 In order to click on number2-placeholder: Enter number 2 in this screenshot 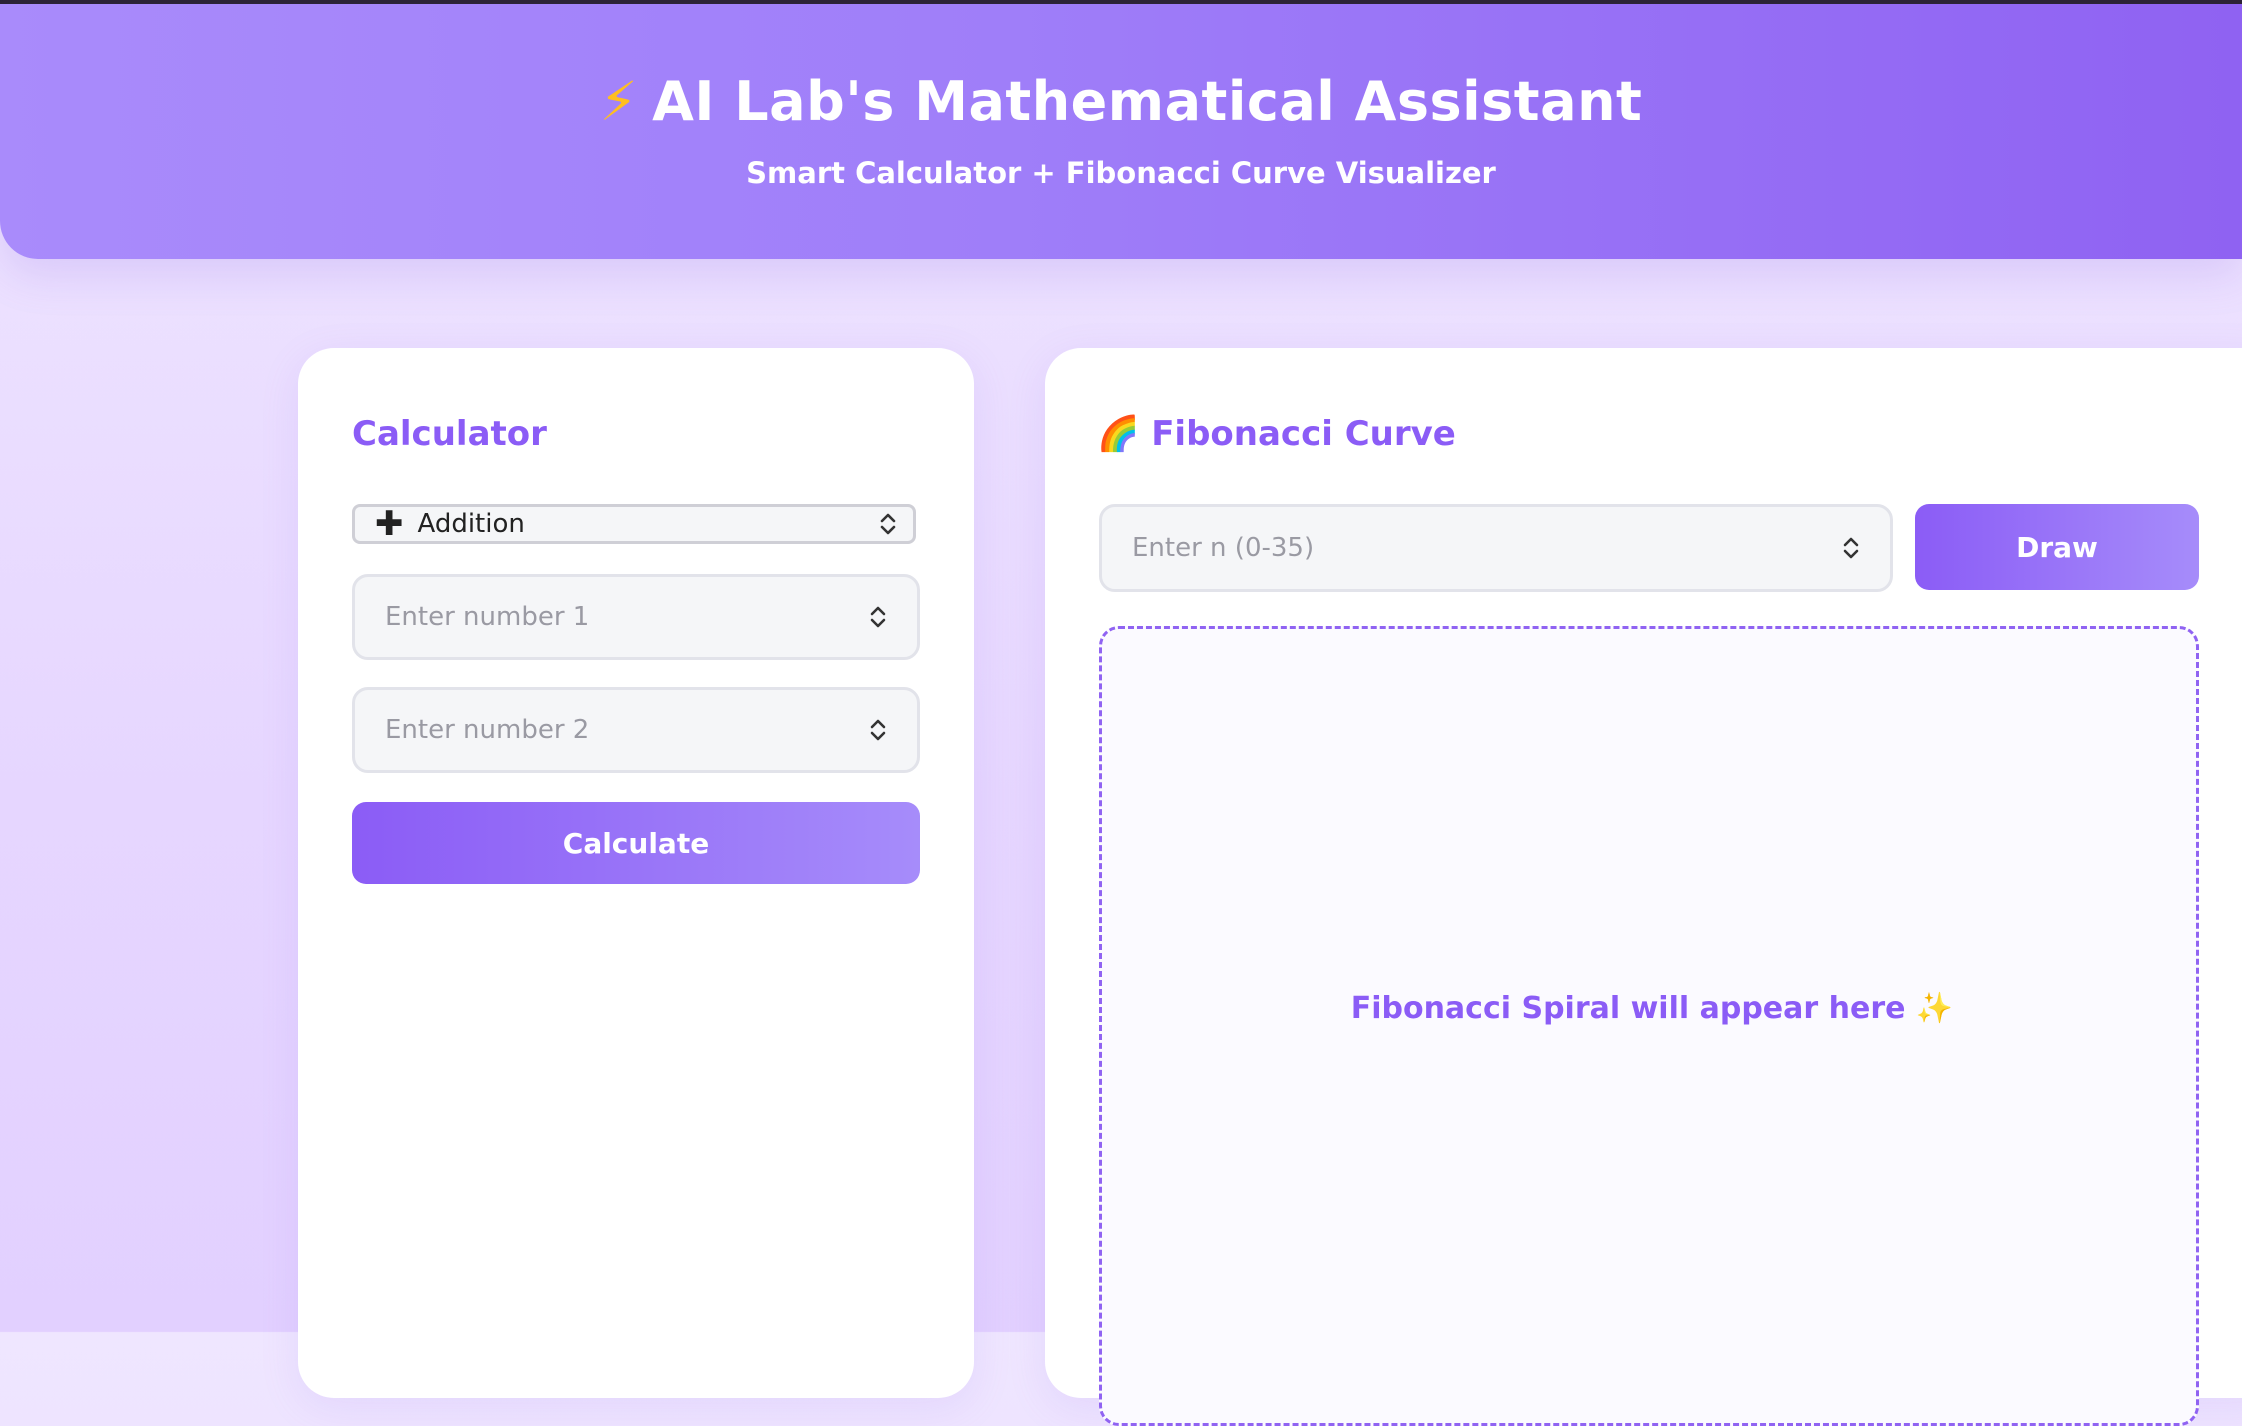, I will do `click(487, 730)`.